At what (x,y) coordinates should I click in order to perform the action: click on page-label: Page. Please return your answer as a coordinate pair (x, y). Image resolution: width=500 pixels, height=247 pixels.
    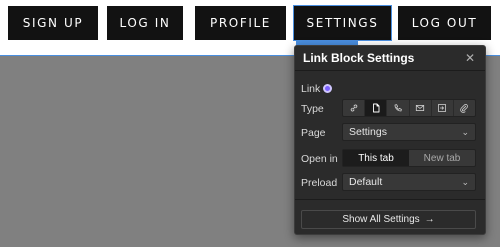
    Looking at the image, I should click on (313, 133).